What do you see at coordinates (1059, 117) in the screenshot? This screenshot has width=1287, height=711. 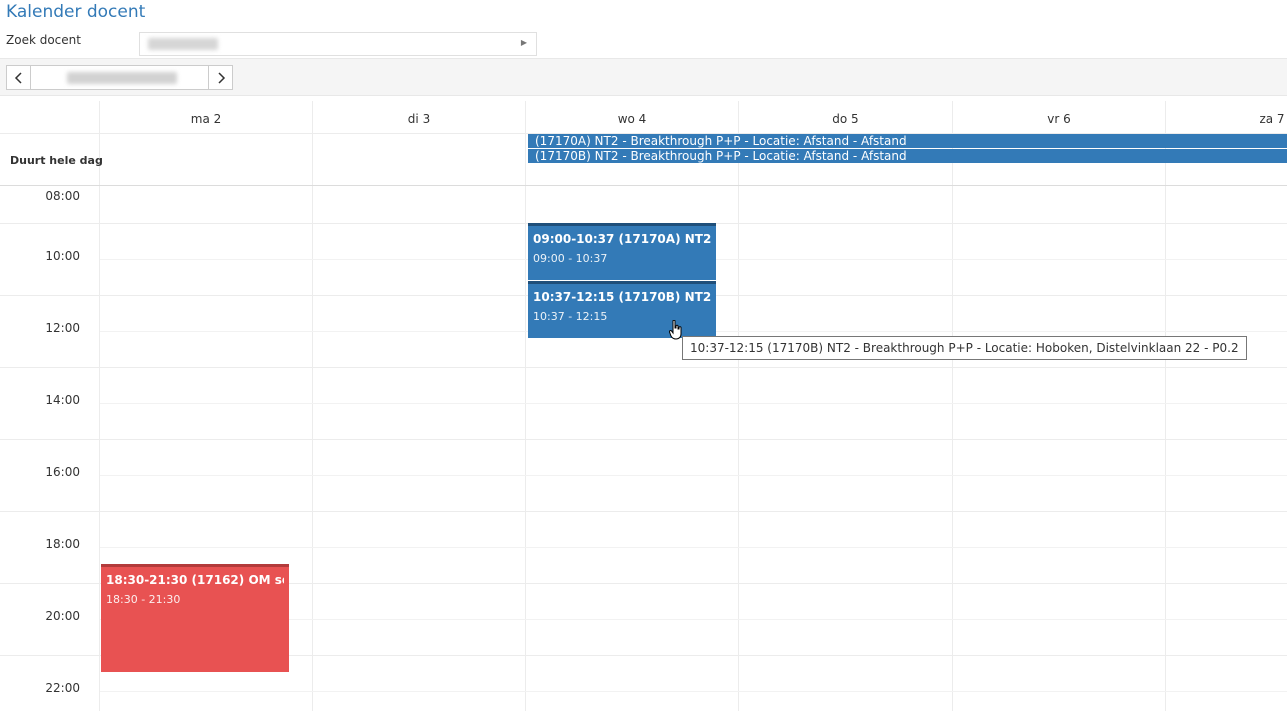 I see `day-header-vr: vr 6` at bounding box center [1059, 117].